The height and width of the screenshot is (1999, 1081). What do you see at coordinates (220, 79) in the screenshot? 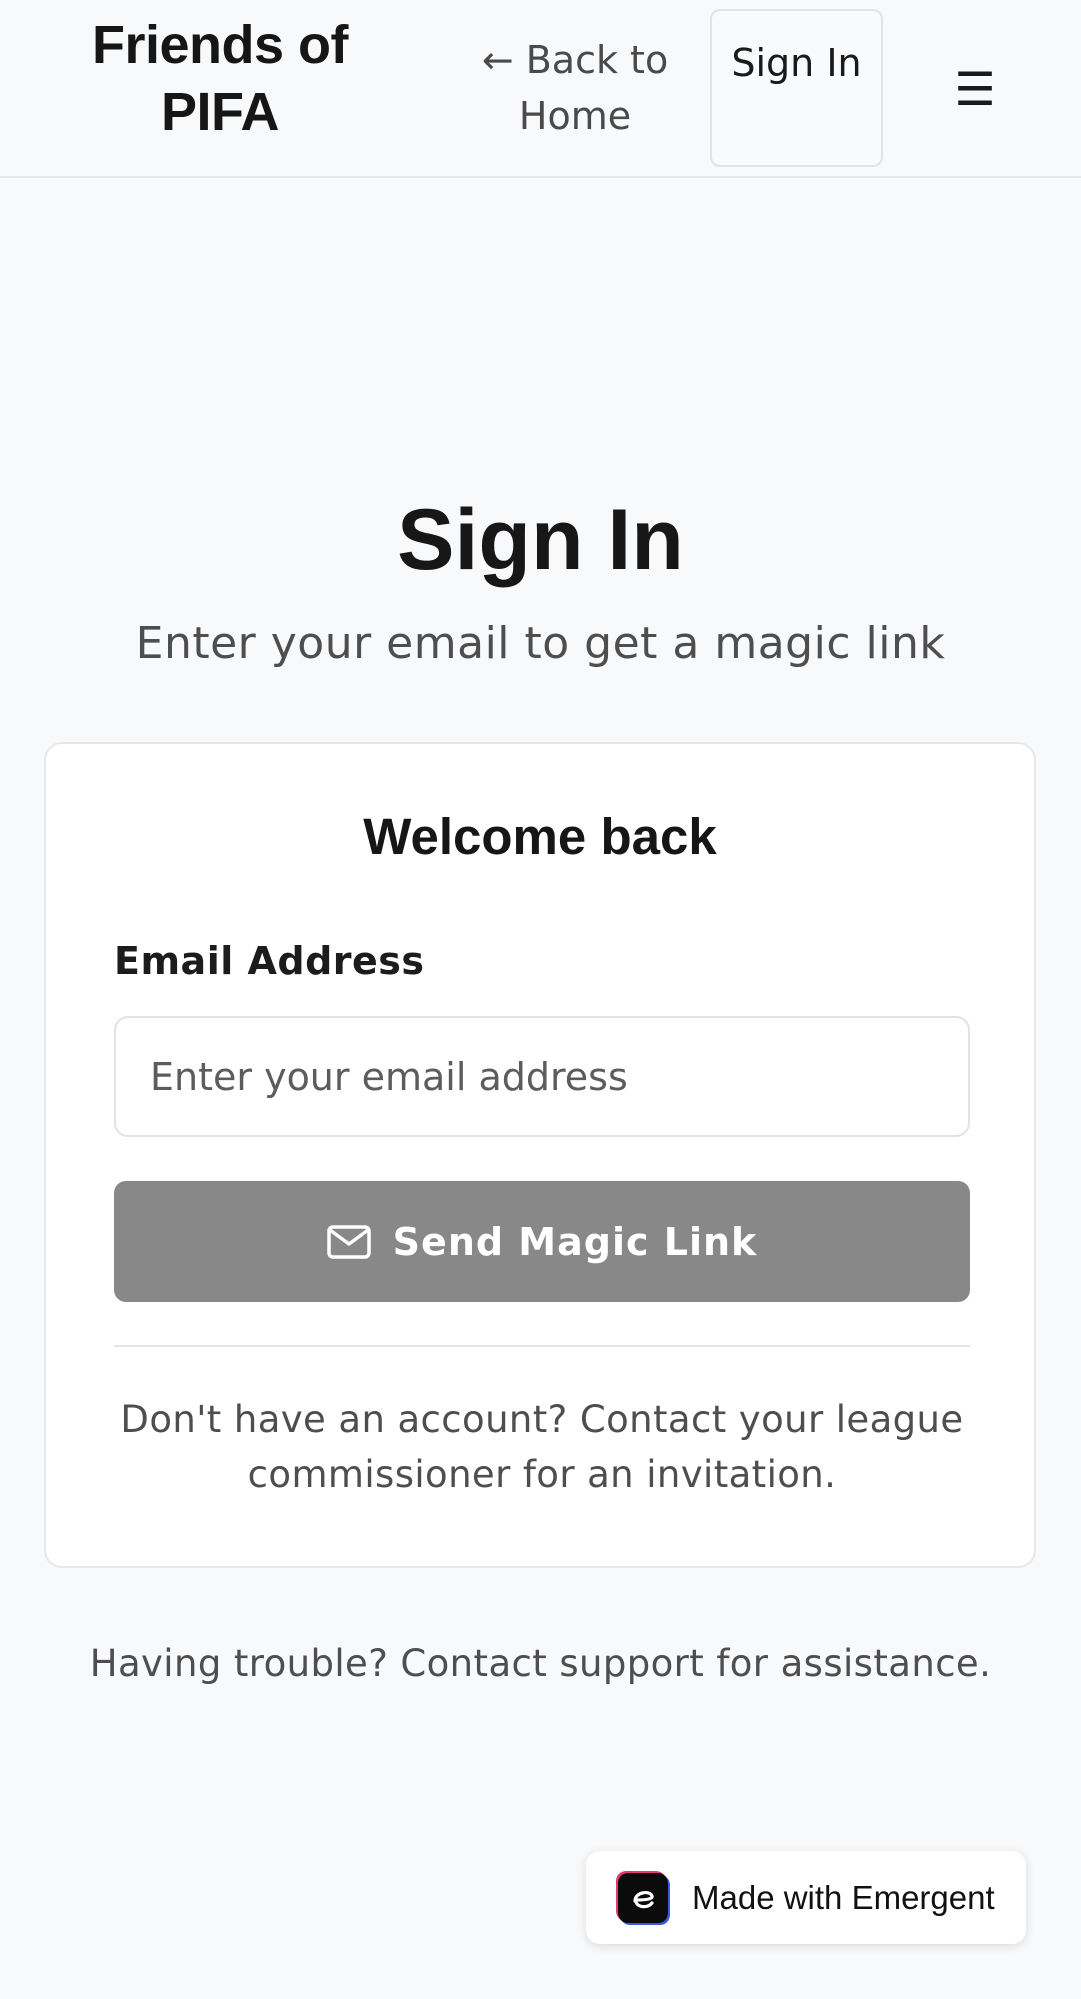
I see `brand-title: Friends of PIFA` at bounding box center [220, 79].